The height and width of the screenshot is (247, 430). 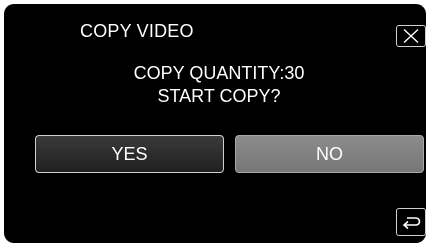 I want to click on no-button: NO, so click(x=329, y=154).